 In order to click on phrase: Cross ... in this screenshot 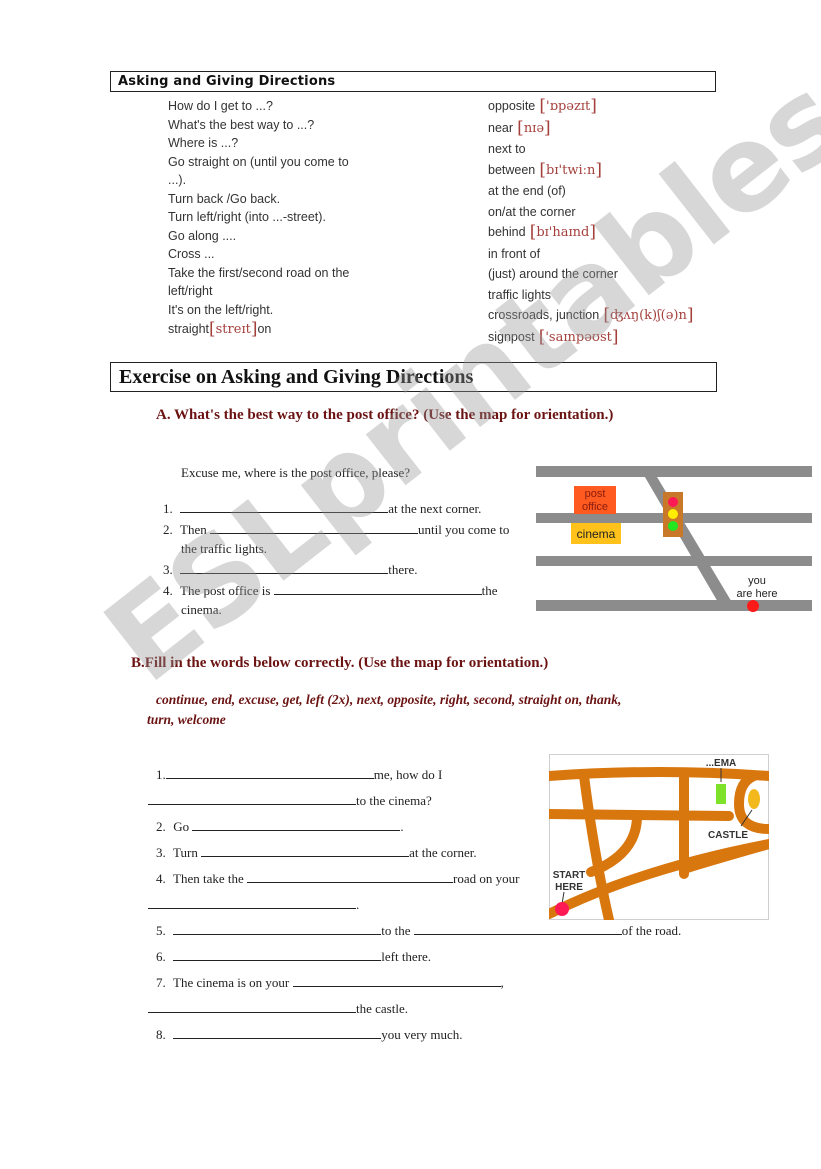, I will do `click(191, 254)`.